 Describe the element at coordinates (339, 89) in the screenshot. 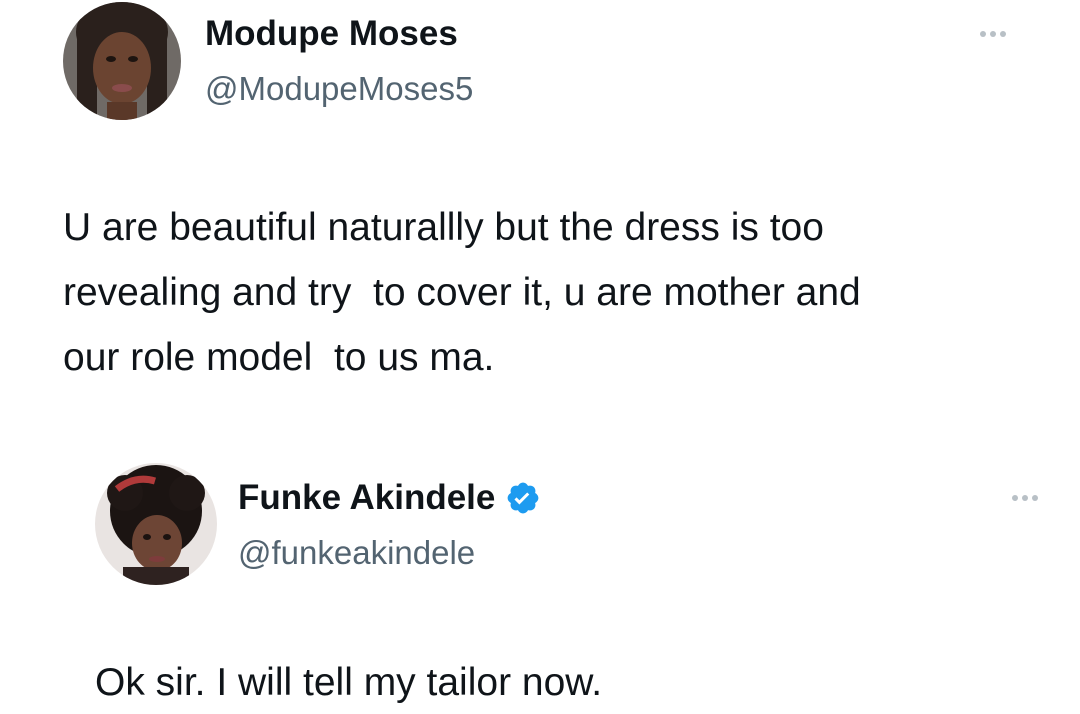

I see `user-handle: @ModupeMoses5` at that location.